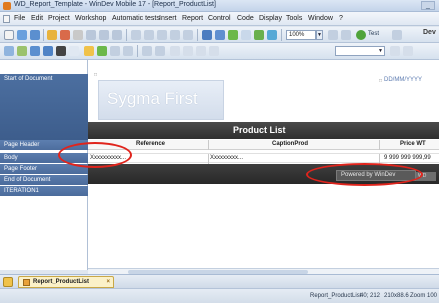 The width and height of the screenshot is (439, 303). Describe the element at coordinates (201, 51) in the screenshot. I see `underline-icon` at that location.